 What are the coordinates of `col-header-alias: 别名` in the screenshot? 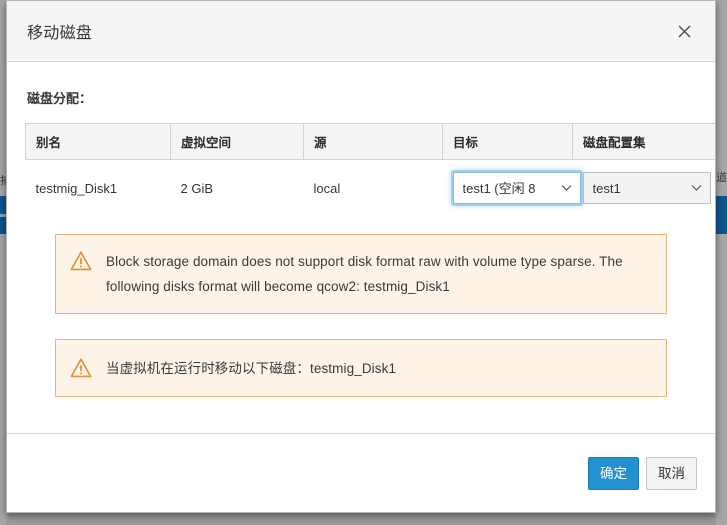 It's located at (98, 141).